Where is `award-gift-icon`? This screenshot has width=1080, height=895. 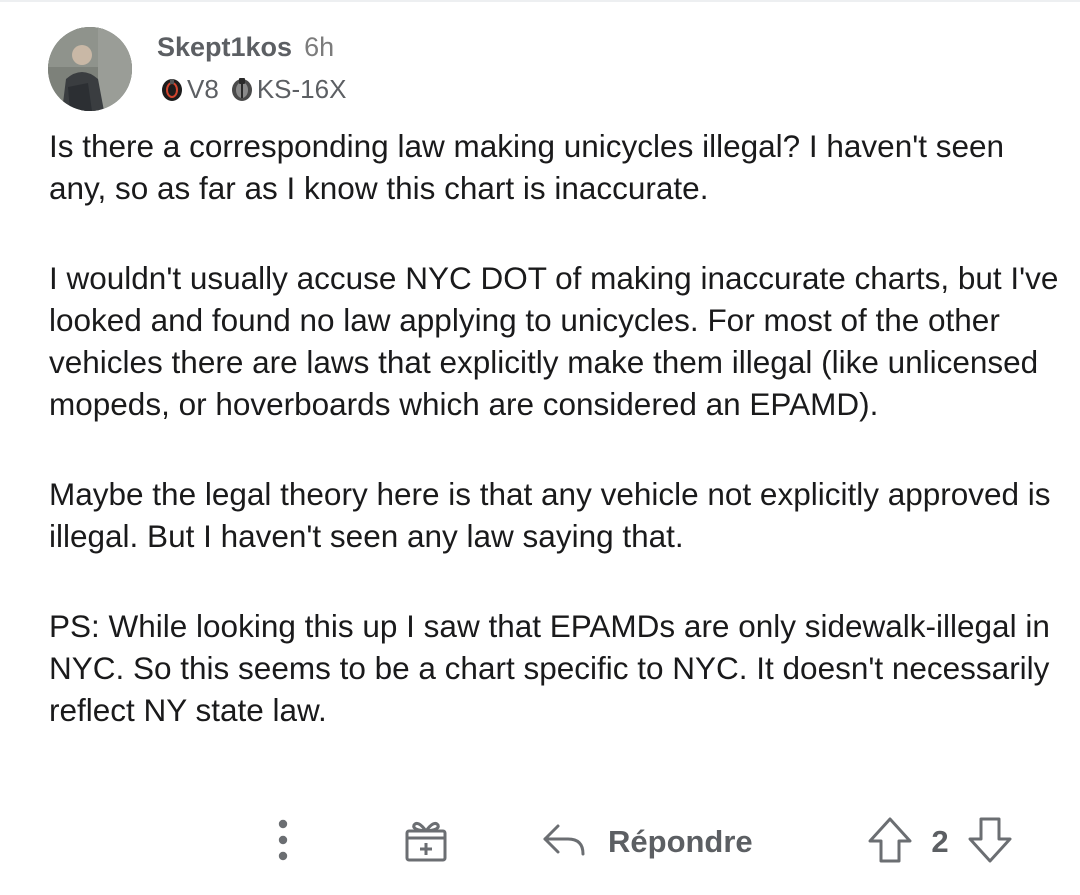
award-gift-icon is located at coordinates (426, 842).